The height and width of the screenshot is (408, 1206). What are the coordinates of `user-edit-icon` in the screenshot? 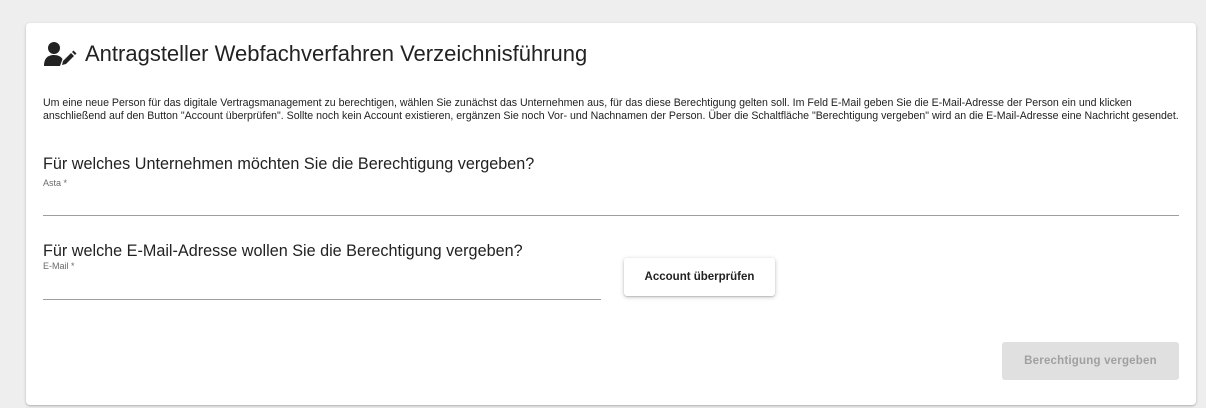 It's located at (60, 54).